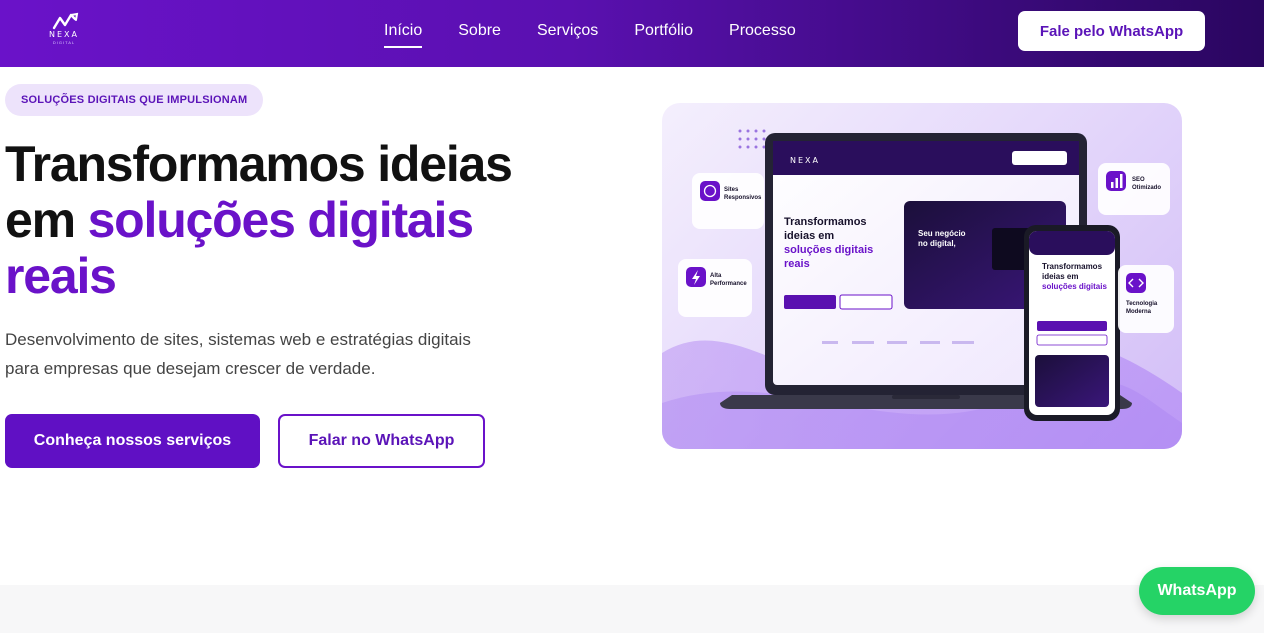 Image resolution: width=1264 pixels, height=633 pixels. What do you see at coordinates (762, 33) in the screenshot?
I see `nav-link-processo: Processo` at bounding box center [762, 33].